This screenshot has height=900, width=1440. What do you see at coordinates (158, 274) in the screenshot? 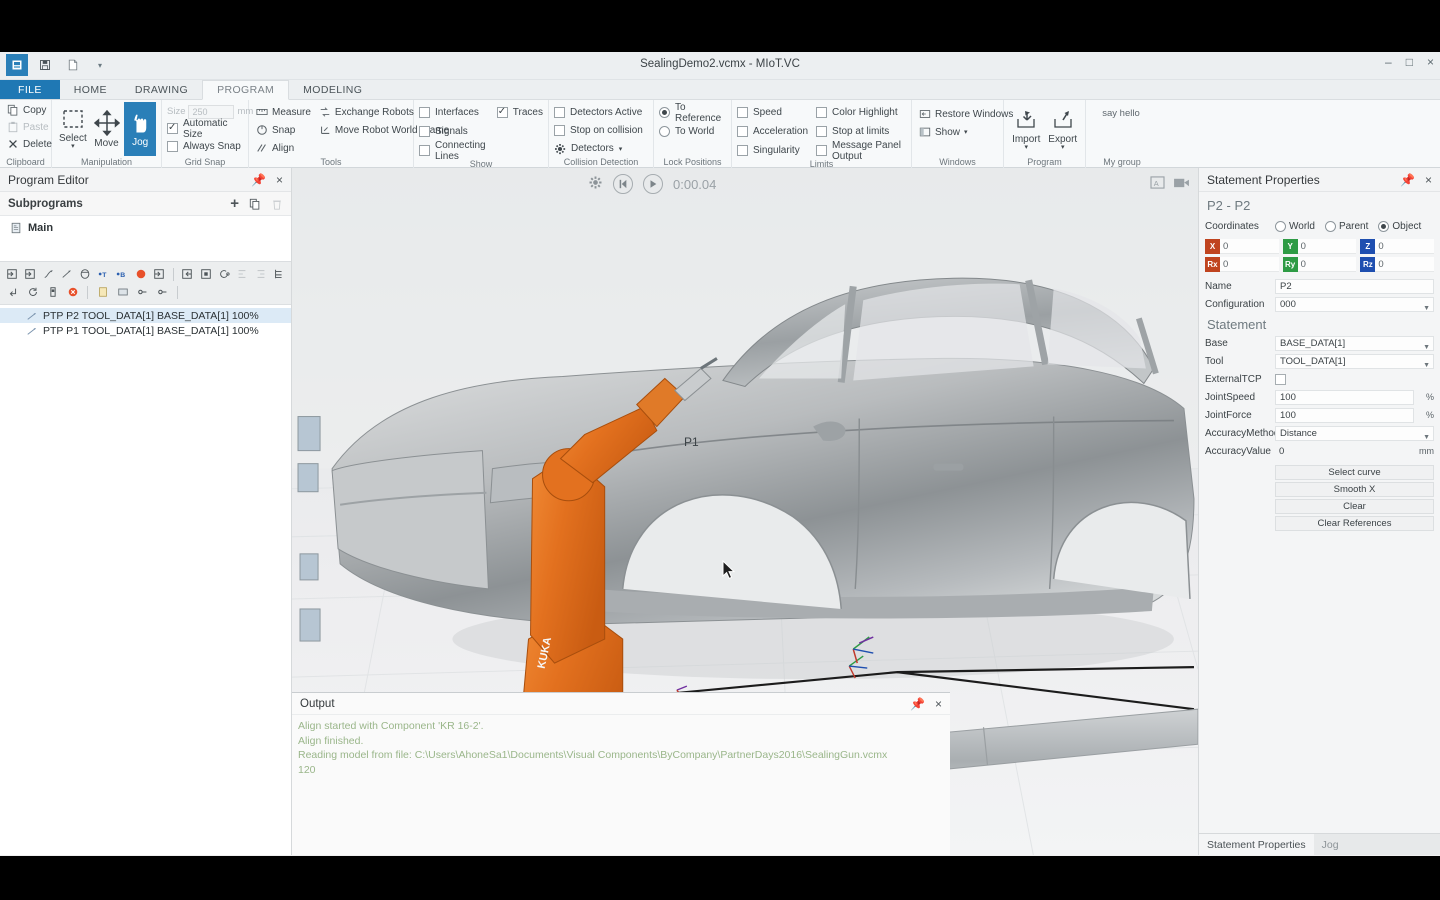
I see `insert-icon` at bounding box center [158, 274].